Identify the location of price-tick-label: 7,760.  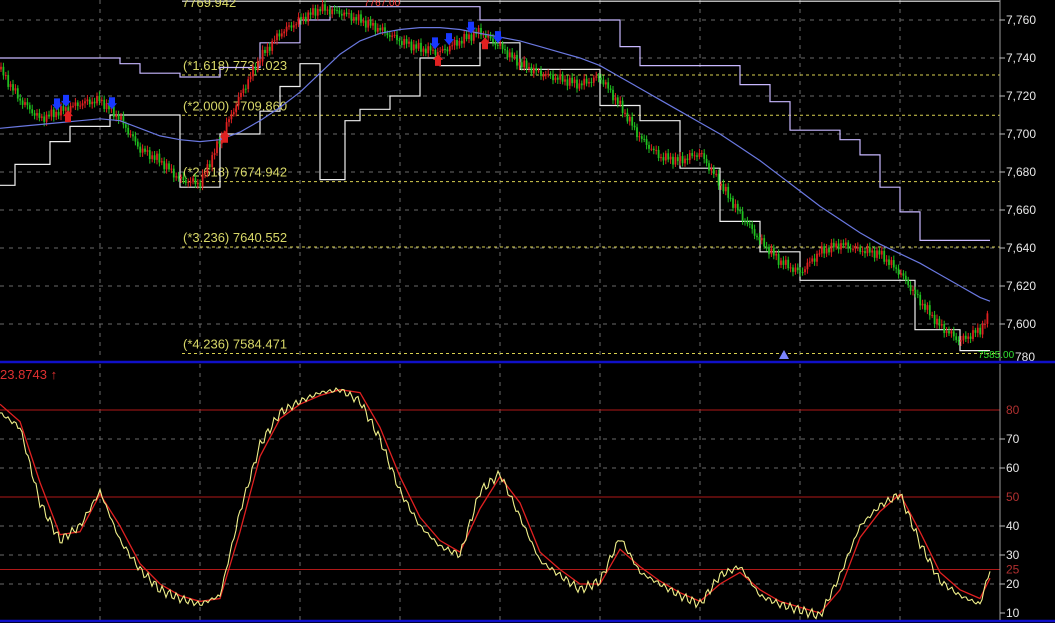
(1021, 20).